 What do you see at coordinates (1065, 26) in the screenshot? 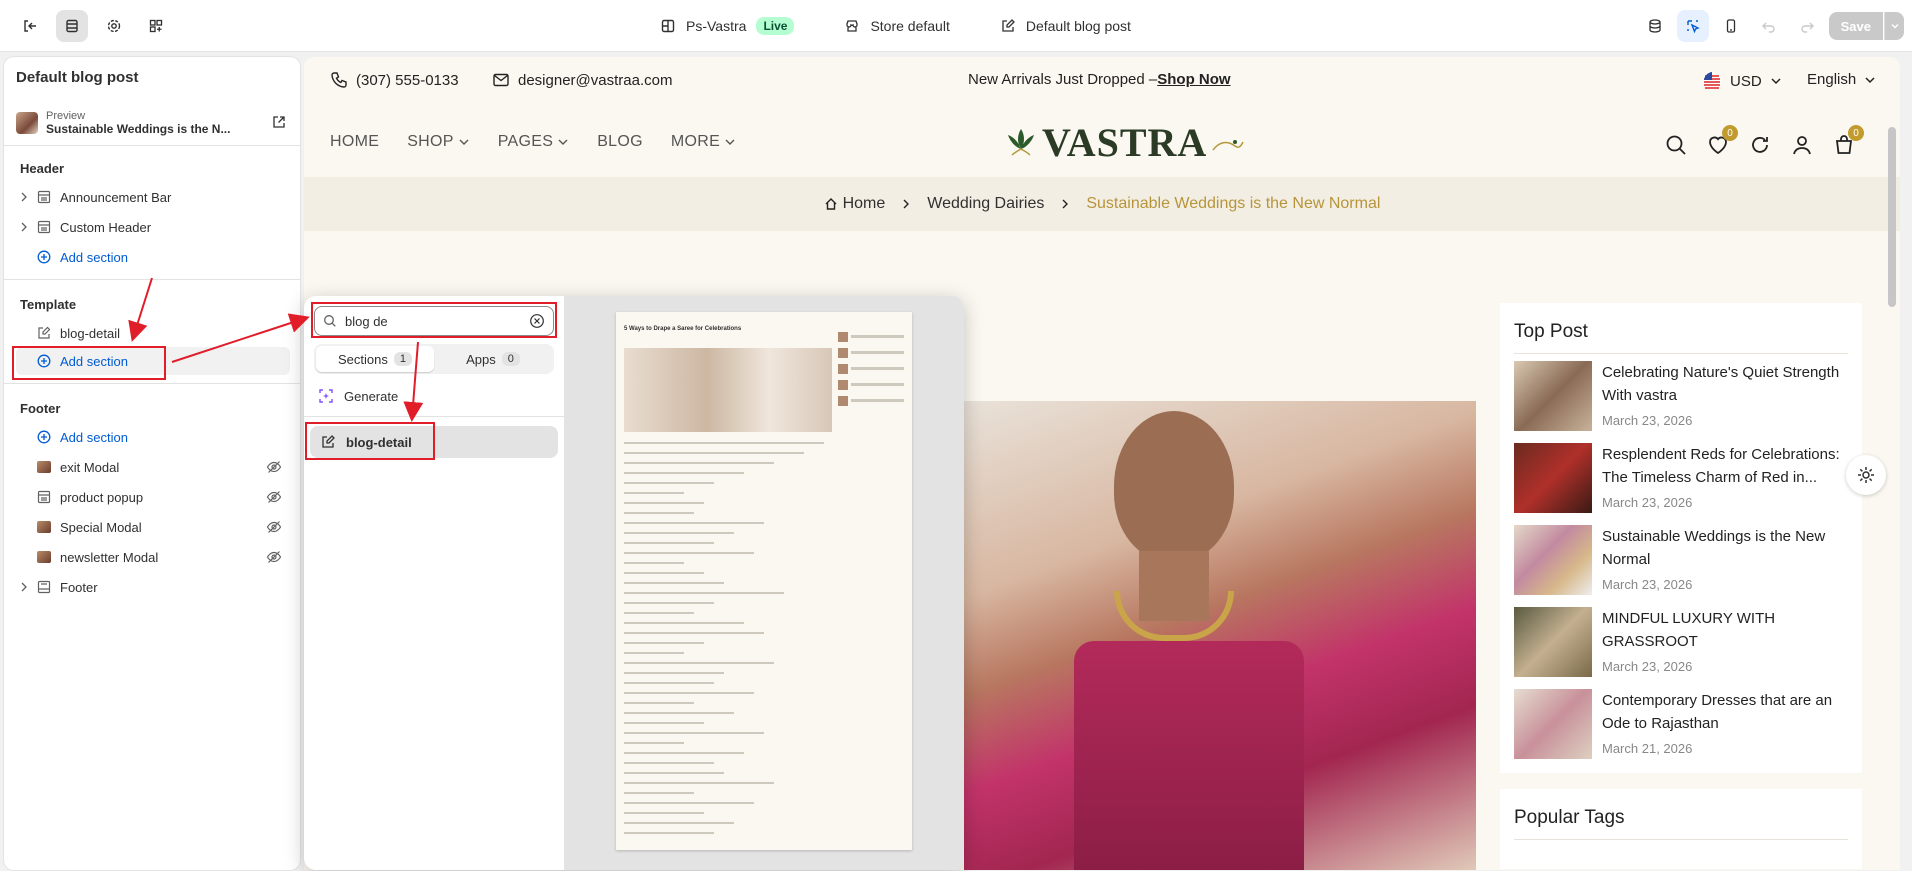
I see `template-selector: Default blog post` at bounding box center [1065, 26].